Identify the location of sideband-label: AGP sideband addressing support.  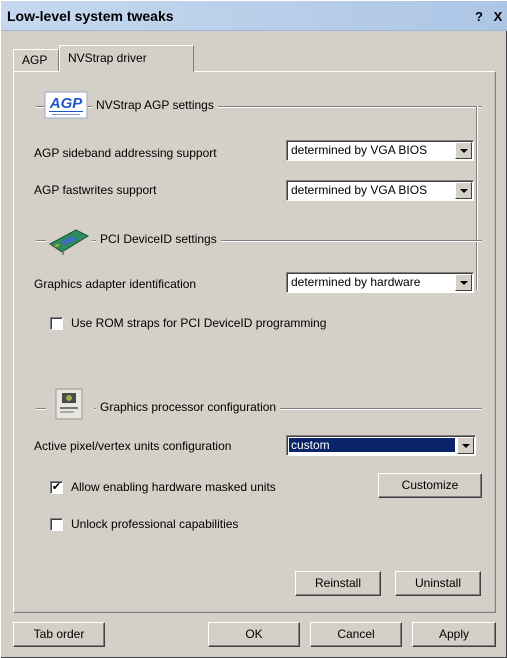
(125, 153).